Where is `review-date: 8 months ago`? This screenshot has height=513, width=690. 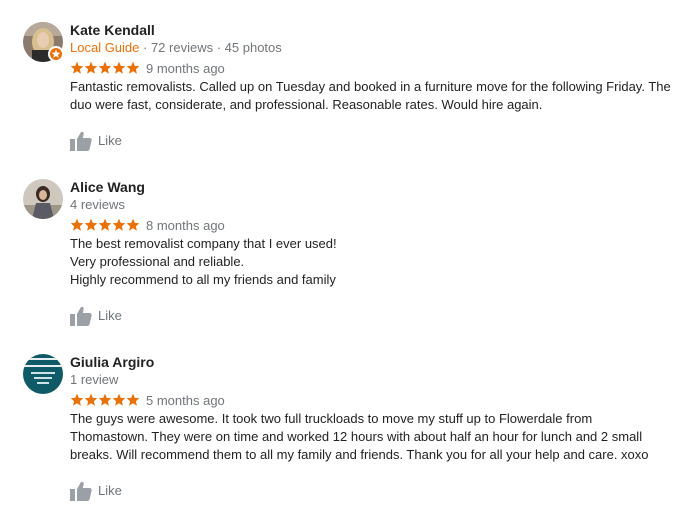
review-date: 8 months ago is located at coordinates (185, 225).